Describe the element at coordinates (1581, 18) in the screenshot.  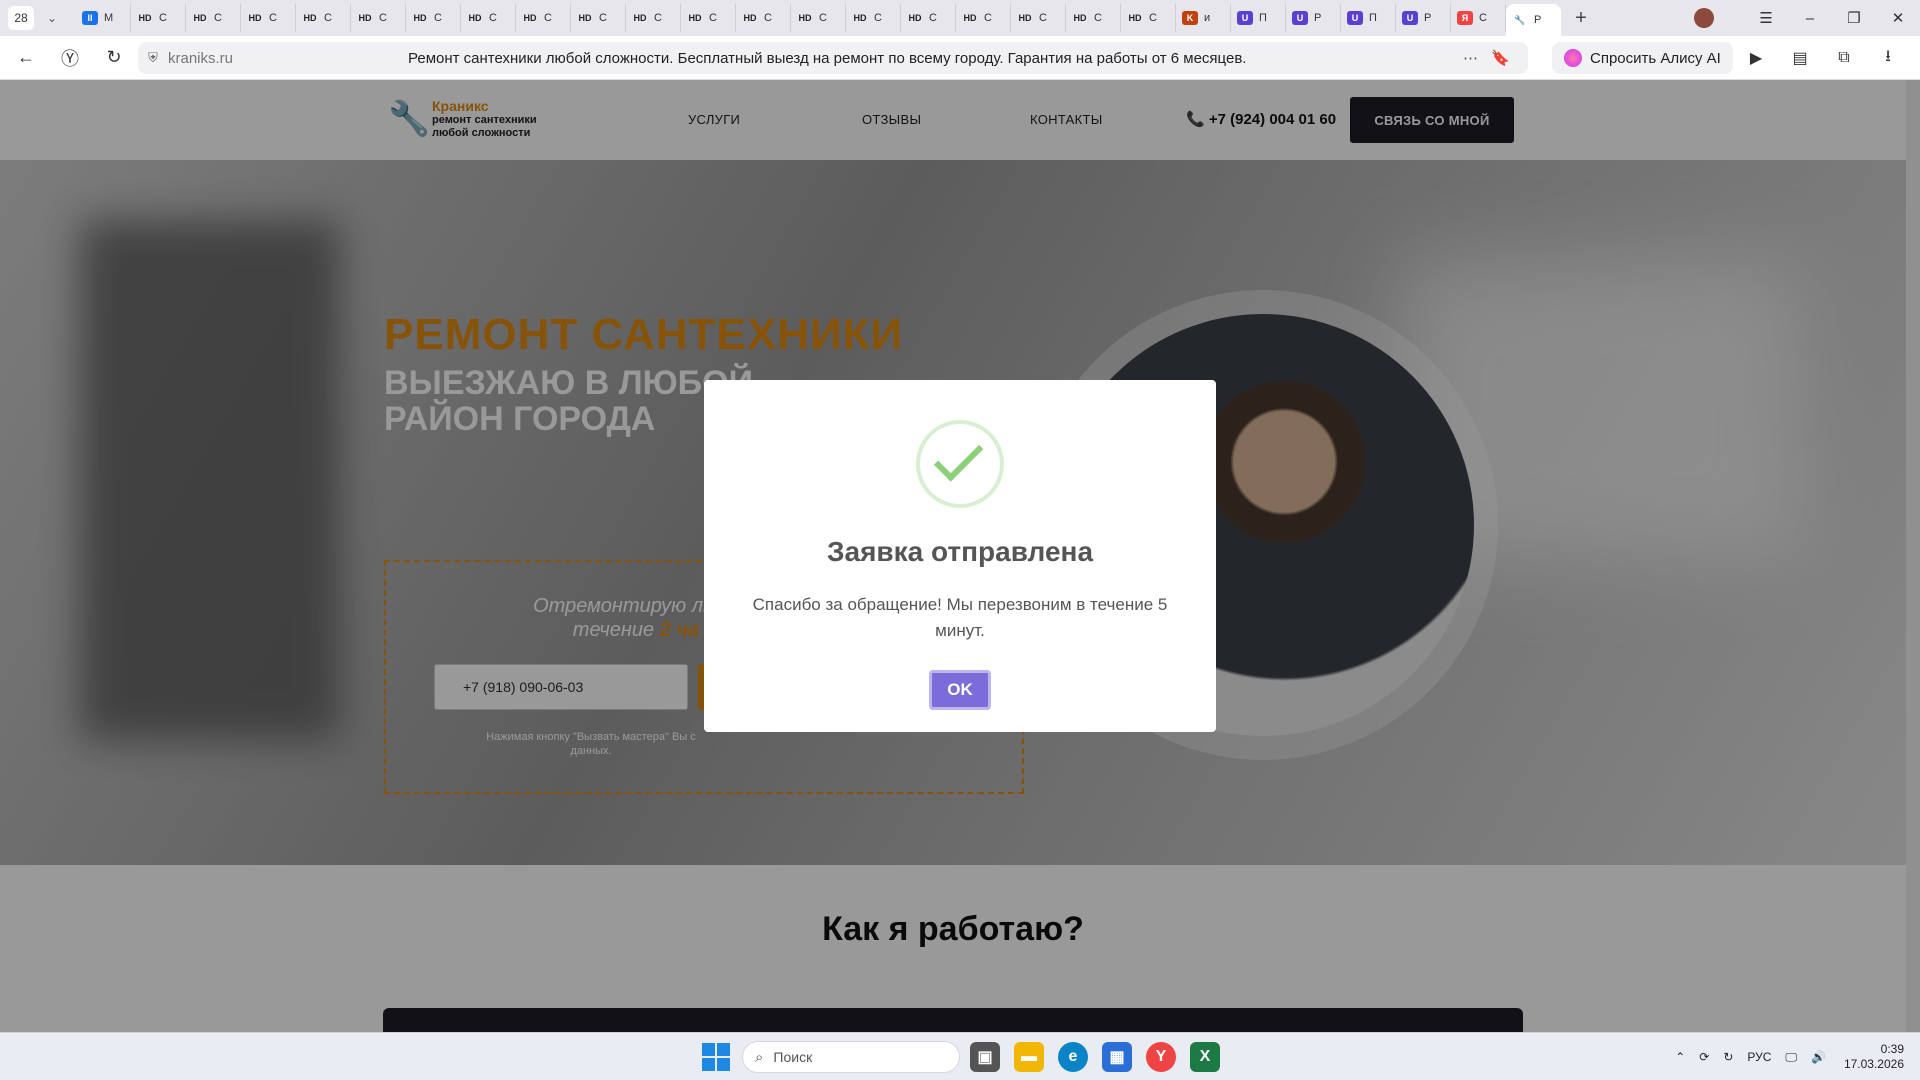
I see `new-tab-button: +` at that location.